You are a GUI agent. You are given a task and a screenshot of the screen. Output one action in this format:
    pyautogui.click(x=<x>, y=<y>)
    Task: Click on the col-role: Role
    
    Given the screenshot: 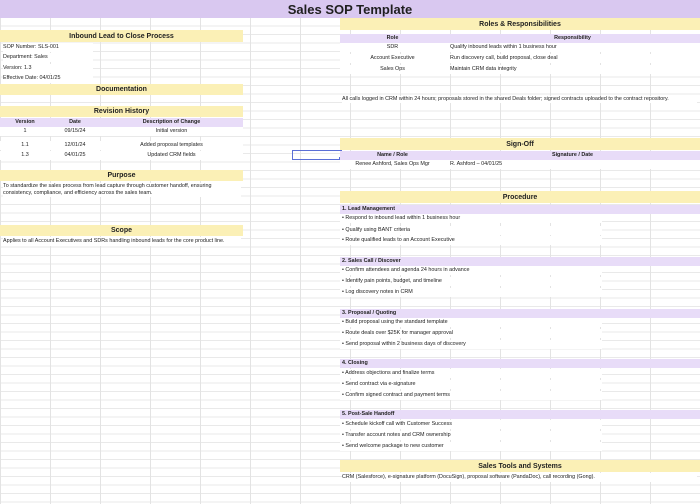 What is the action you would take?
    pyautogui.click(x=392, y=38)
    